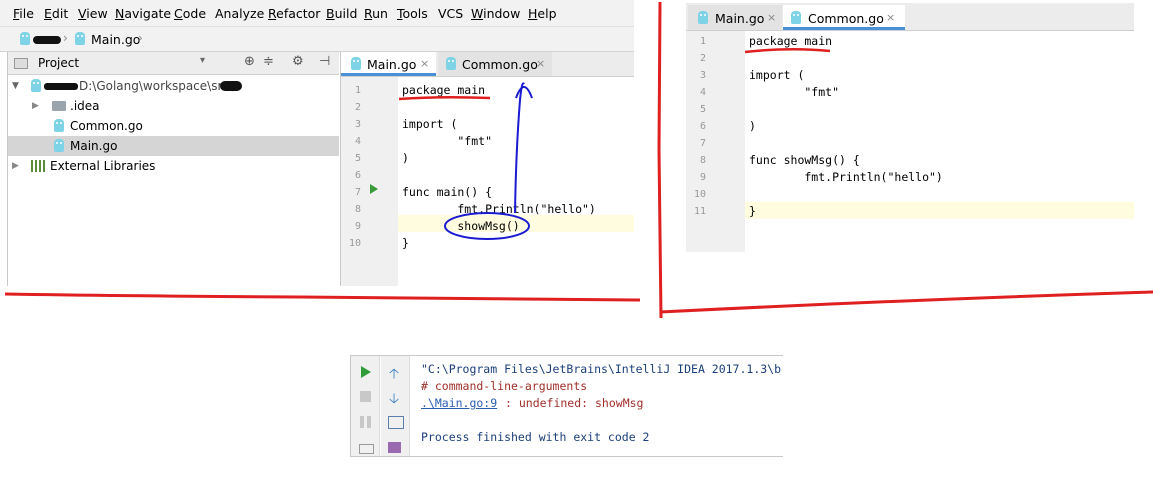  Describe the element at coordinates (519, 148) in the screenshot. I see `blue-arrow` at that location.